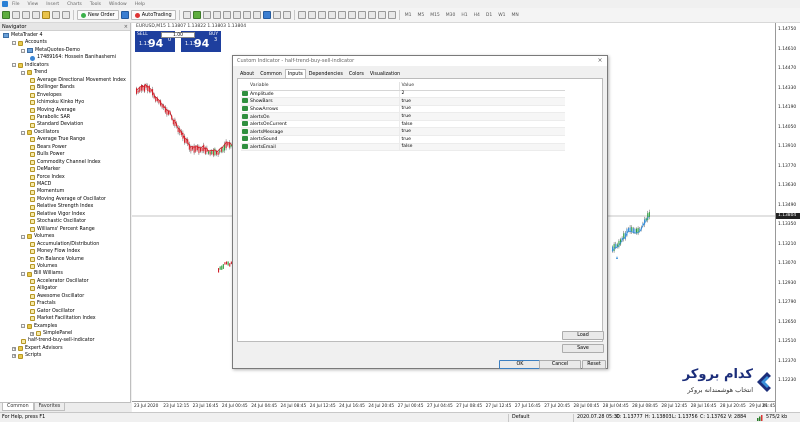 The image size is (800, 422). I want to click on input-row: alertsOn true, so click(403, 116).